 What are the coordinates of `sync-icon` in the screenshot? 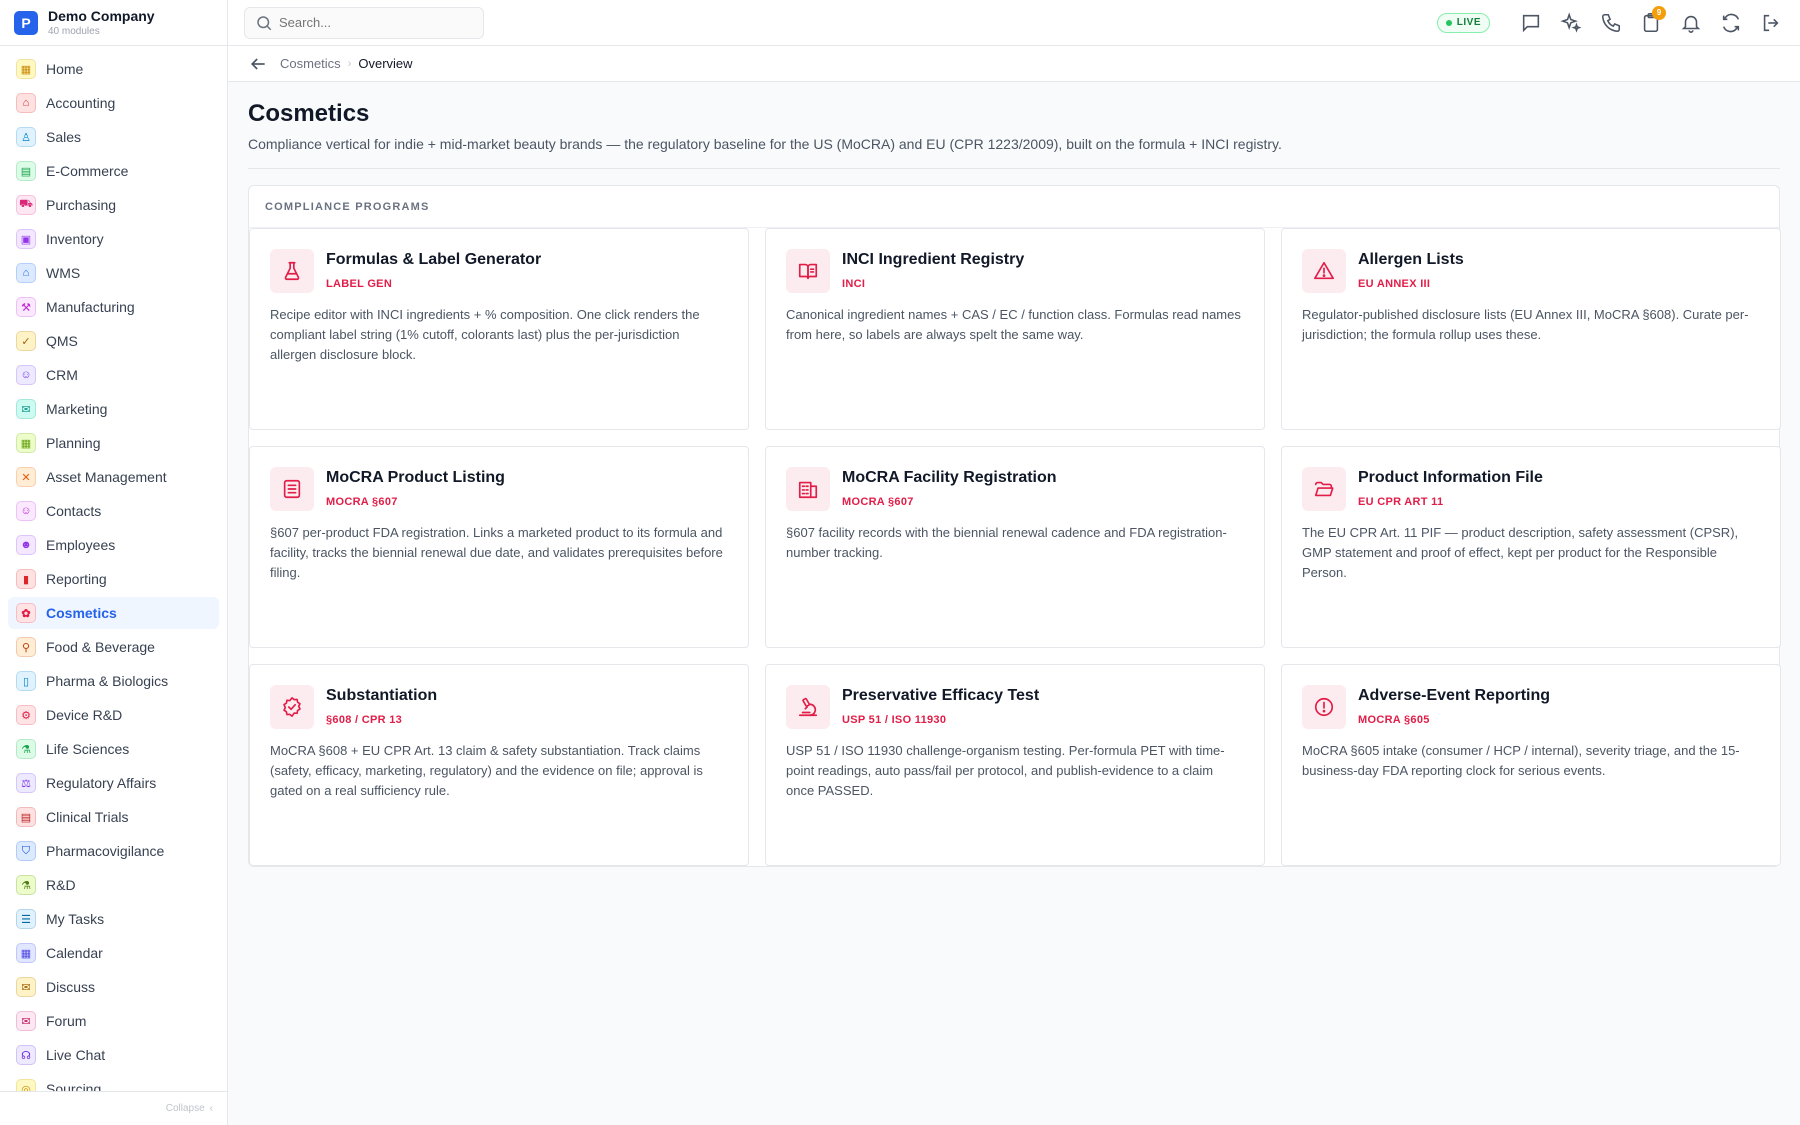 It's located at (1731, 23).